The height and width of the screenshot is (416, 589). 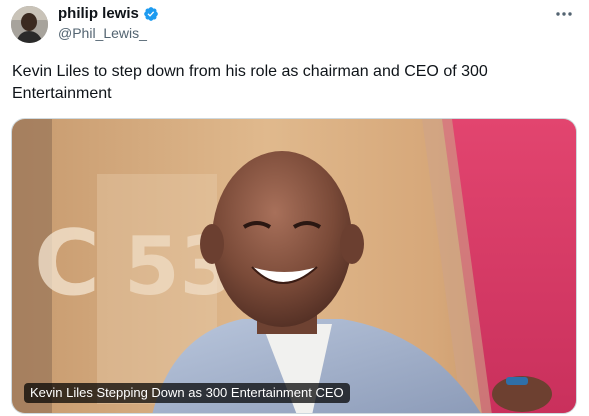 What do you see at coordinates (151, 14) in the screenshot?
I see `verified-badge-icon` at bounding box center [151, 14].